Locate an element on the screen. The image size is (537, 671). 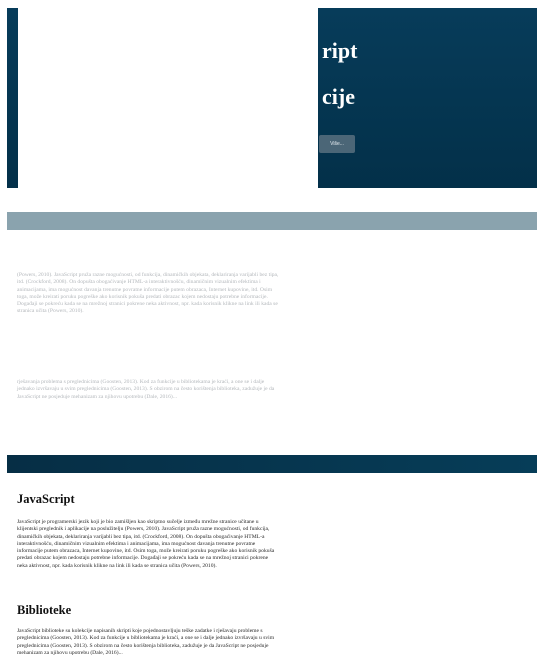
hero-title-line2: cije is located at coordinates (338, 96).